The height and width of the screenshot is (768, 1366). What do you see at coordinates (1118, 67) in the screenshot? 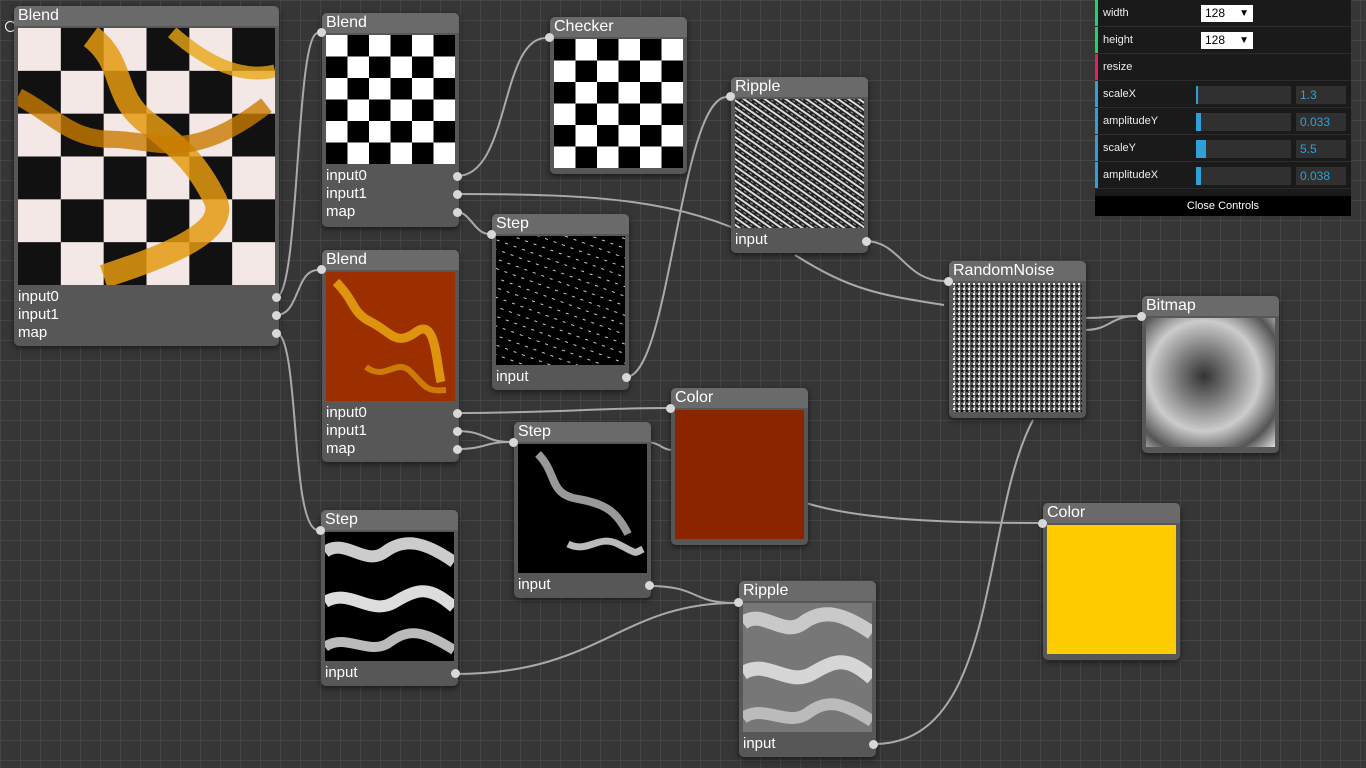
I see `control-label: resize` at bounding box center [1118, 67].